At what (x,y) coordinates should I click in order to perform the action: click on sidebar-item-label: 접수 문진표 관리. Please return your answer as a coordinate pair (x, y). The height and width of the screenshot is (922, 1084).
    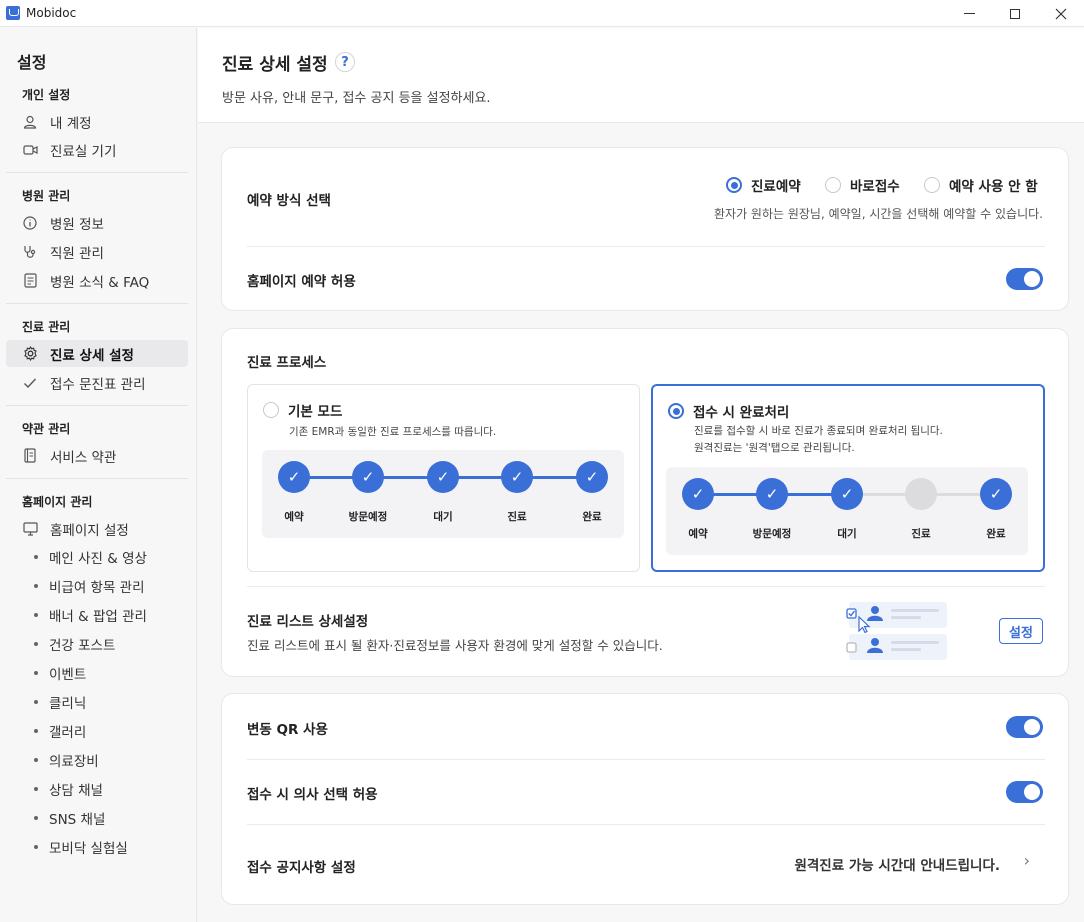
    Looking at the image, I should click on (98, 384).